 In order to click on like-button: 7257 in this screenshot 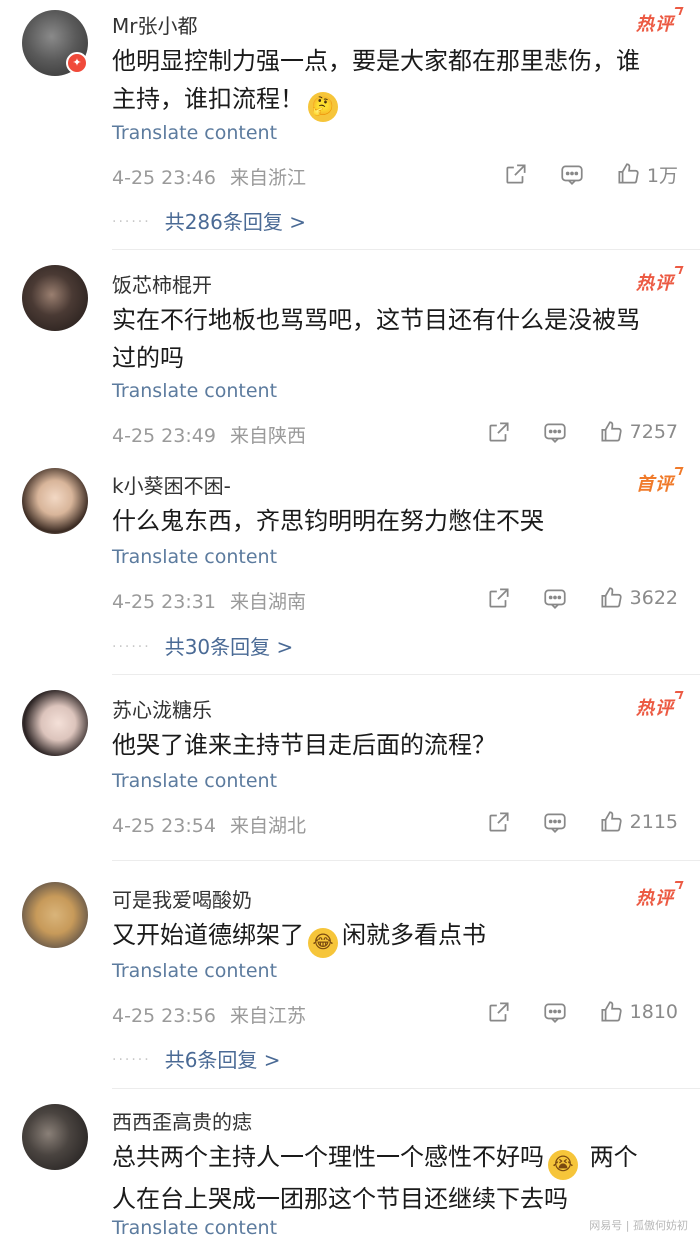, I will do `click(638, 432)`.